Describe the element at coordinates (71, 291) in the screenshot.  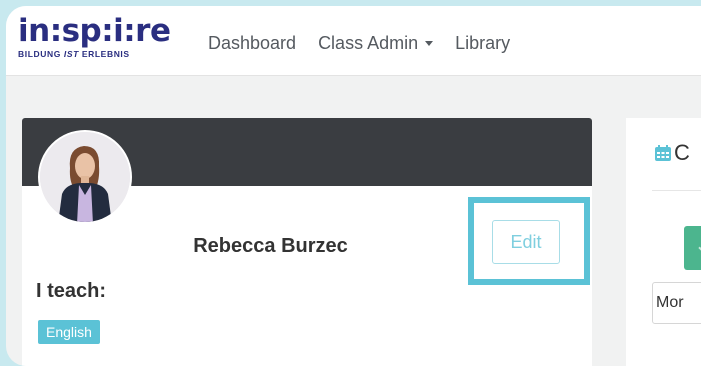
I see `teach-heading: I teach:` at that location.